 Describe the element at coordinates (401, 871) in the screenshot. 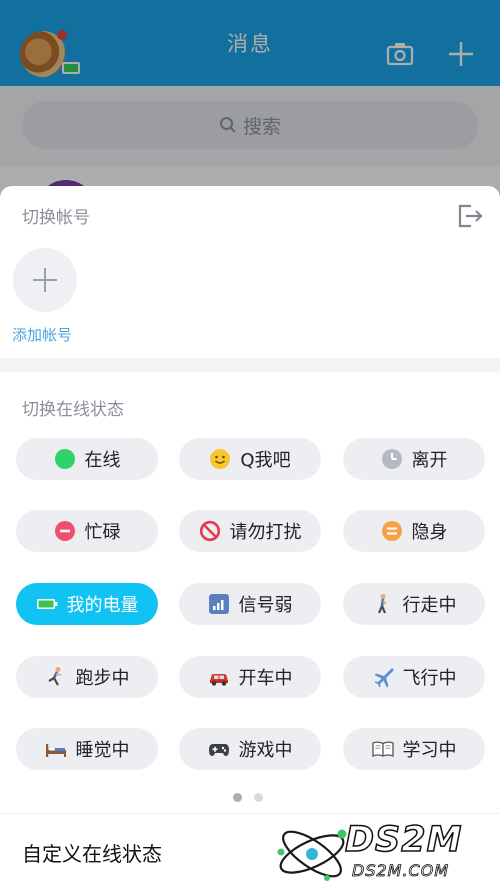

I see `watermark-subtext: DS2M.COM` at that location.